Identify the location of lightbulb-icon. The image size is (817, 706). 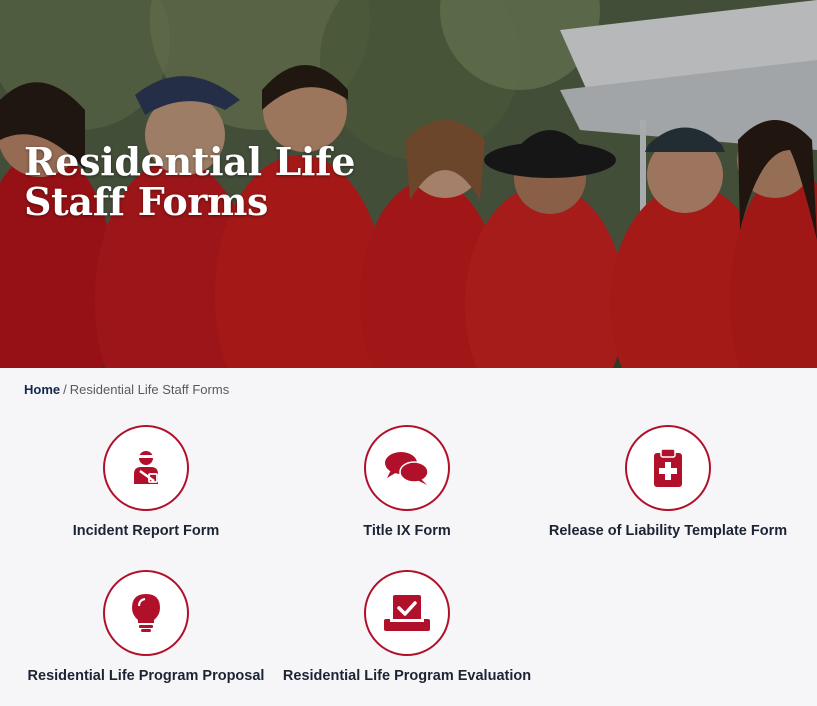
(146, 613).